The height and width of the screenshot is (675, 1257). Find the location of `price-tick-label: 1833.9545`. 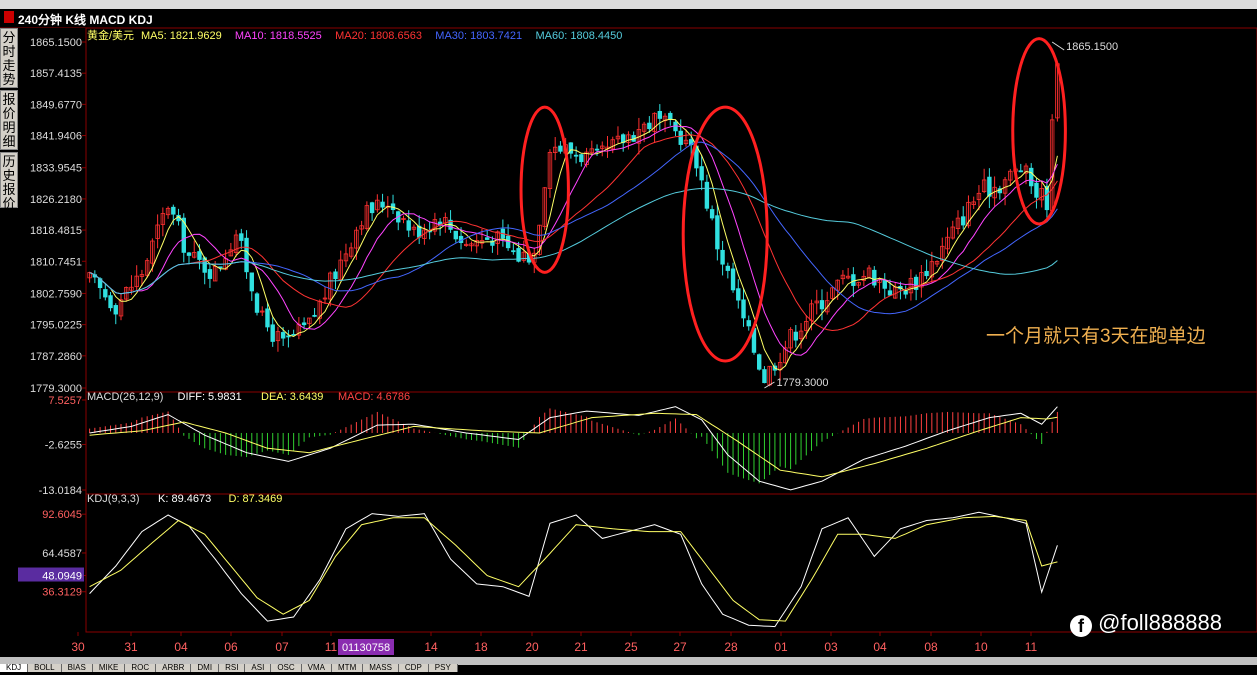

price-tick-label: 1833.9545 is located at coordinates (56, 169).